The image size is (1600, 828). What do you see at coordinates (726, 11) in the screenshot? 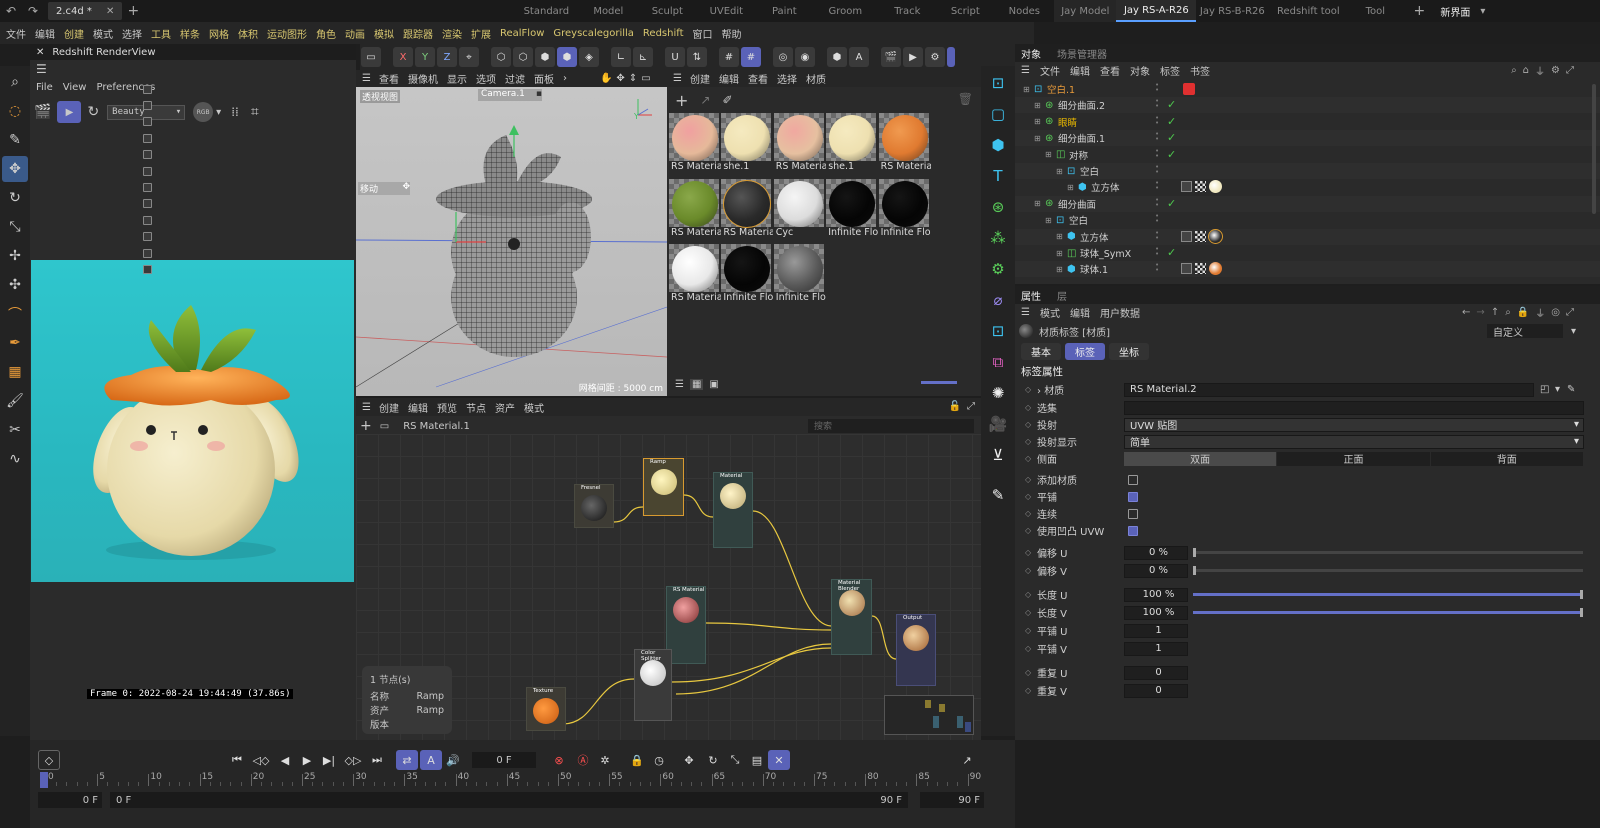
I see `layout-tab-uvedit: UVEdit` at bounding box center [726, 11].